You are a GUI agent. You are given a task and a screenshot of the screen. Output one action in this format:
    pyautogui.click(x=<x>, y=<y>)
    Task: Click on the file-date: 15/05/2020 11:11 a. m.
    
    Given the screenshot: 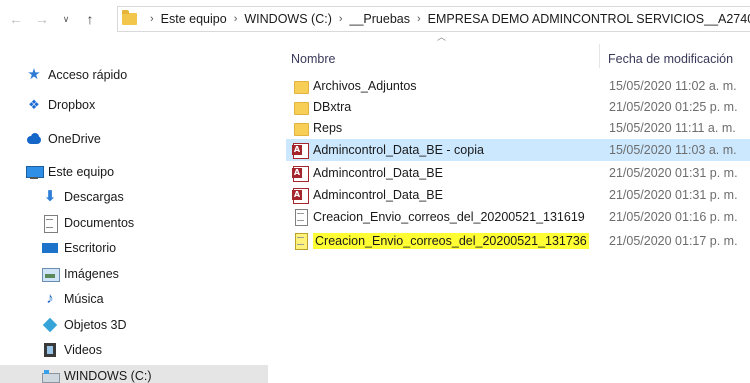 What is the action you would take?
    pyautogui.click(x=672, y=128)
    